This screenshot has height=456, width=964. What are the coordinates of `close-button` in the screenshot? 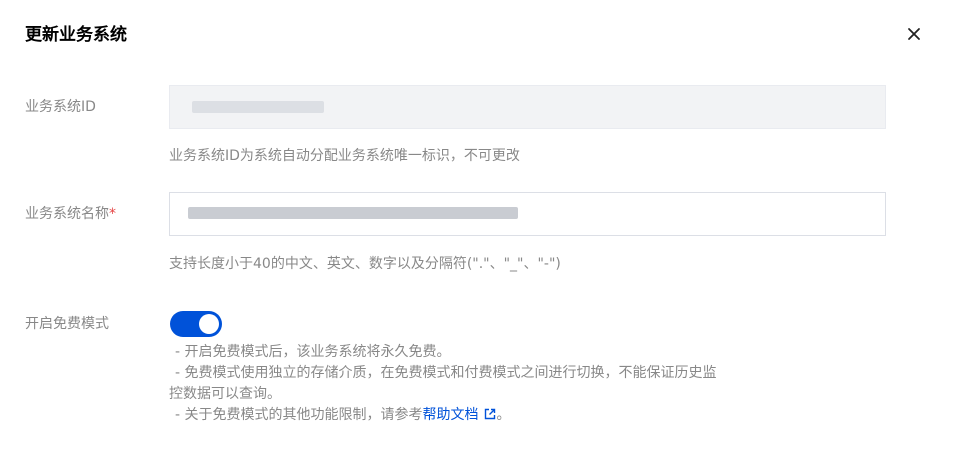 It's located at (914, 34).